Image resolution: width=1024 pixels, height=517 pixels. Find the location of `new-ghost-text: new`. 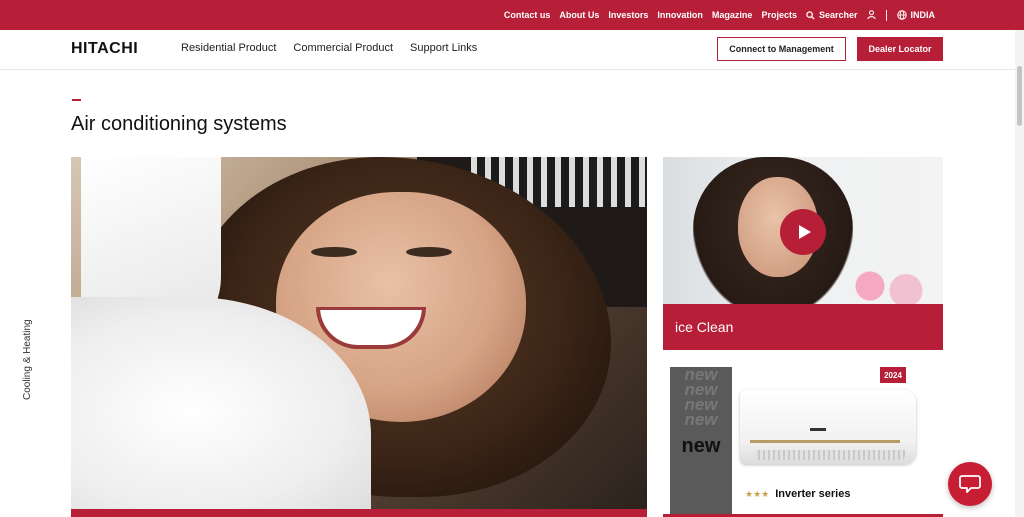

new-ghost-text: new is located at coordinates (701, 419).